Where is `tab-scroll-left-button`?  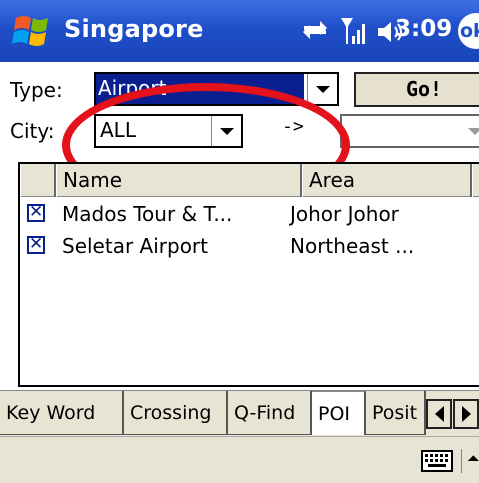
tab-scroll-left-button is located at coordinates (439, 414).